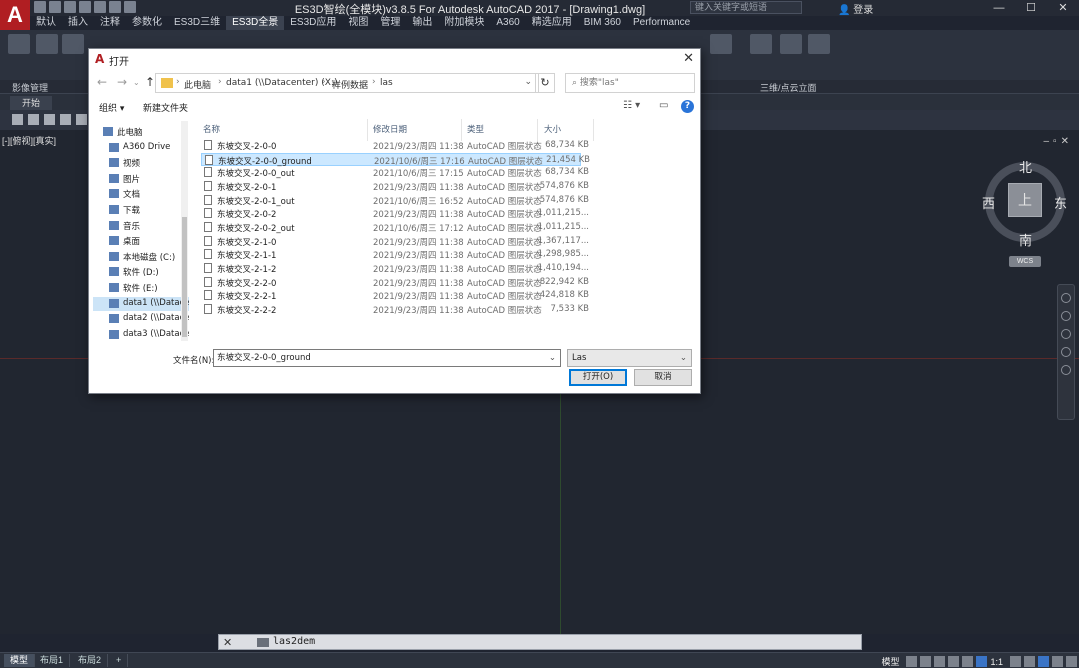 The width and height of the screenshot is (1079, 668). What do you see at coordinates (141, 241) in the screenshot?
I see `nav-item: 桌面` at bounding box center [141, 241].